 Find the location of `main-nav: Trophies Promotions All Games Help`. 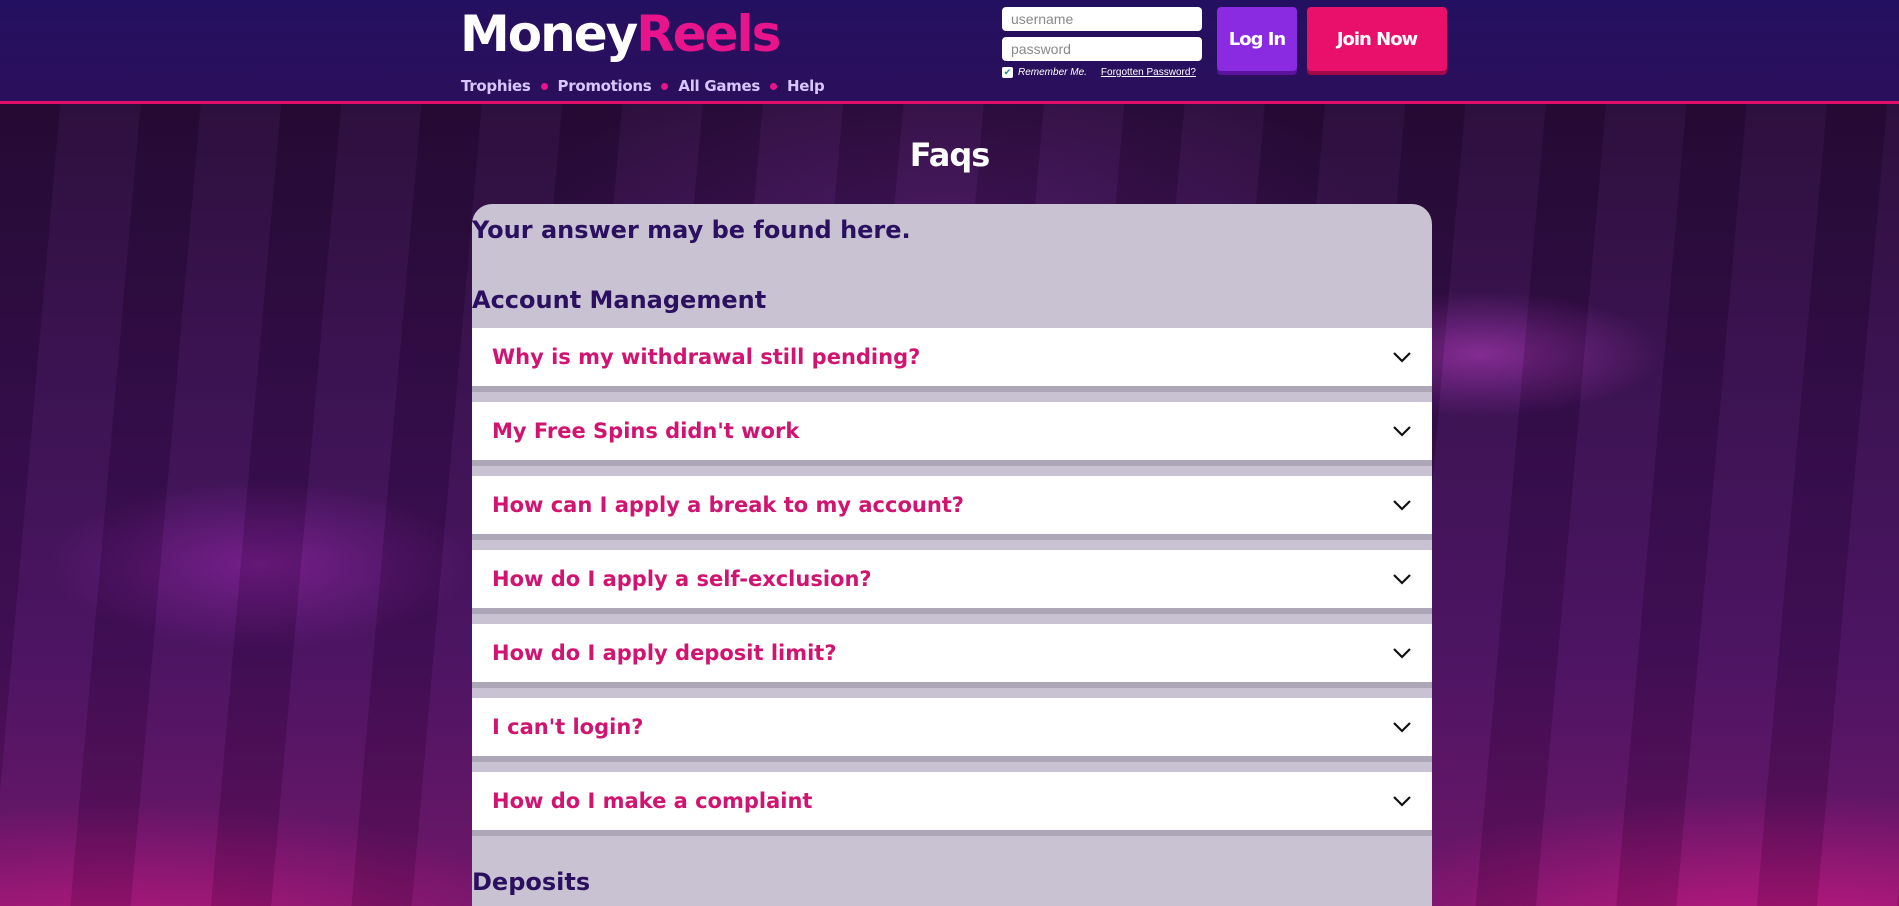

main-nav: Trophies Promotions All Games Help is located at coordinates (643, 86).